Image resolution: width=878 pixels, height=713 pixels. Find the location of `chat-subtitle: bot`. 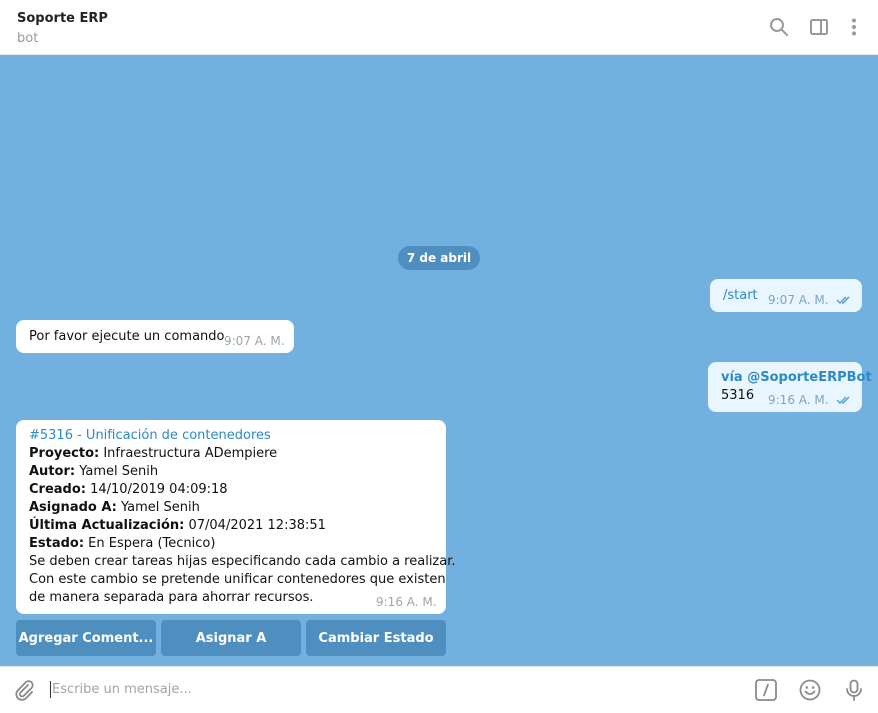

chat-subtitle: bot is located at coordinates (28, 38).